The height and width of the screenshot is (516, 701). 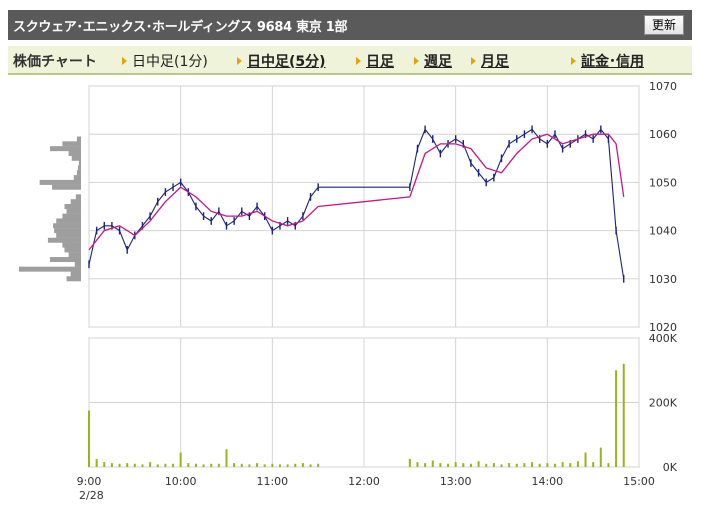 I want to click on date-label: 2/28, so click(x=91, y=495).